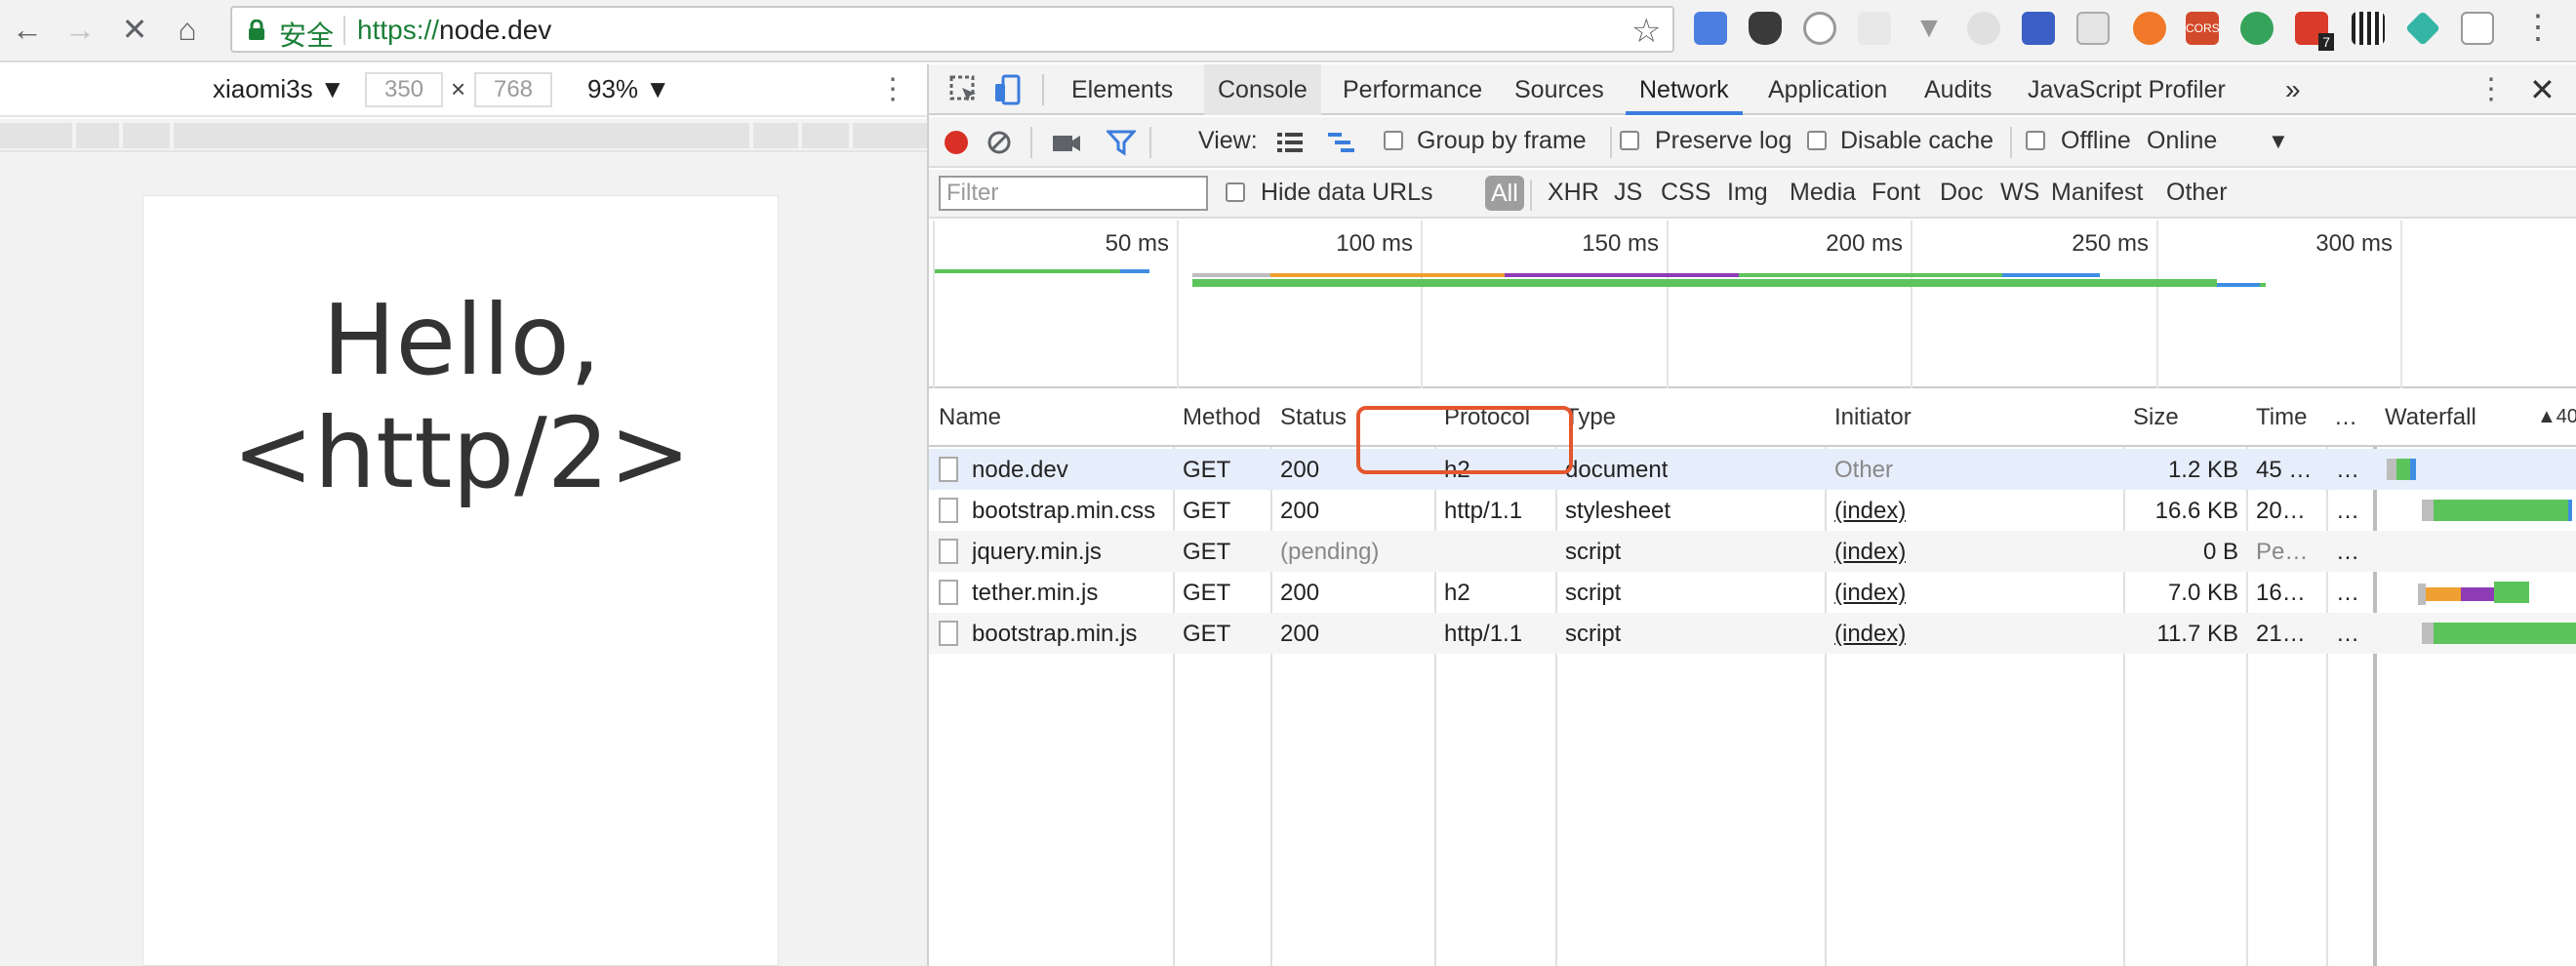 This screenshot has height=966, width=2576. I want to click on waterfall-sort-label: ▲40, so click(2556, 417).